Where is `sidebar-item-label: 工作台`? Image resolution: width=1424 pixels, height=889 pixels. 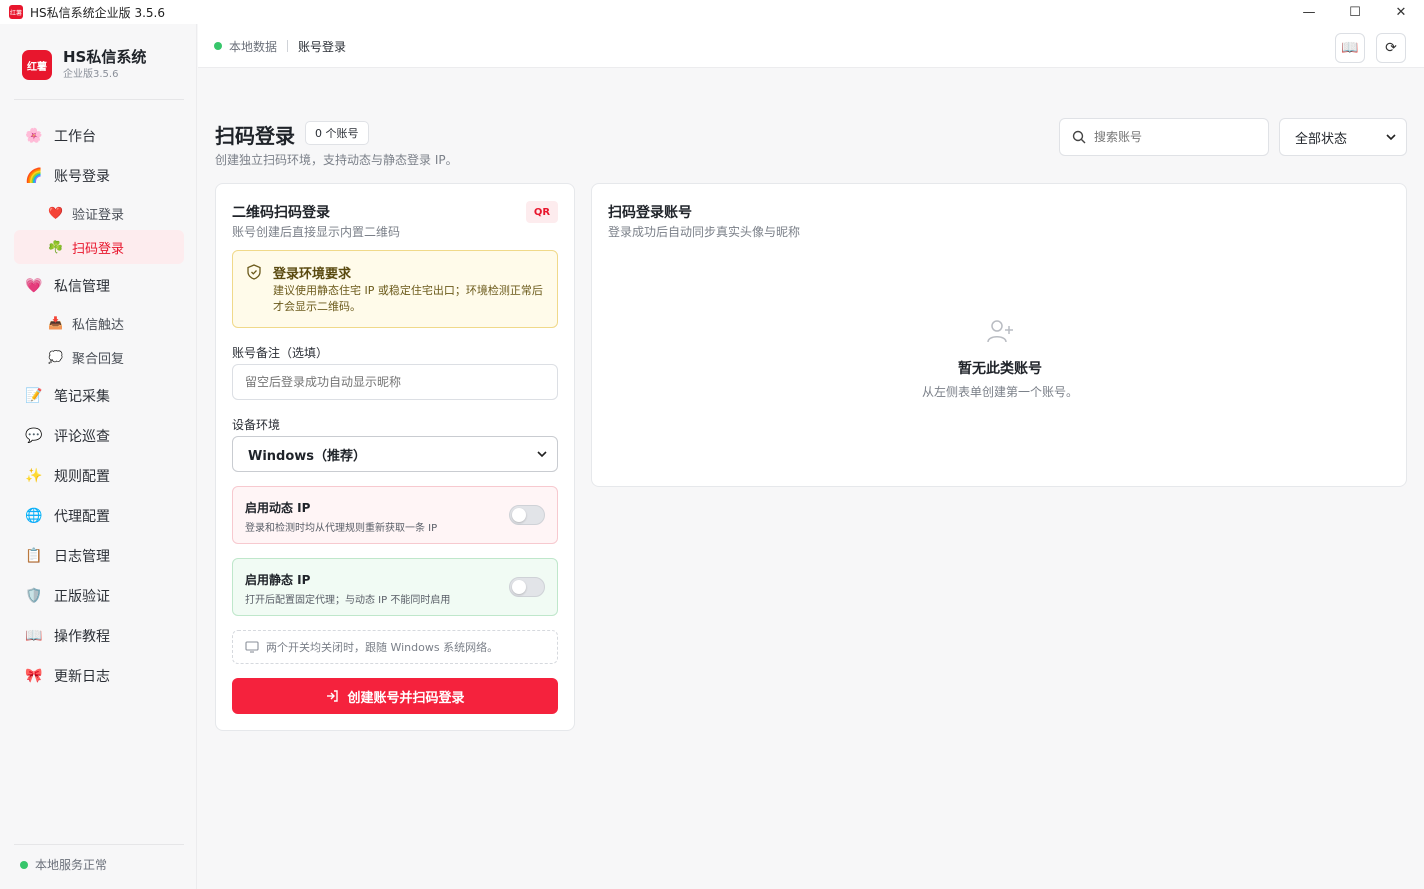
sidebar-item-label: 工作台 is located at coordinates (75, 137).